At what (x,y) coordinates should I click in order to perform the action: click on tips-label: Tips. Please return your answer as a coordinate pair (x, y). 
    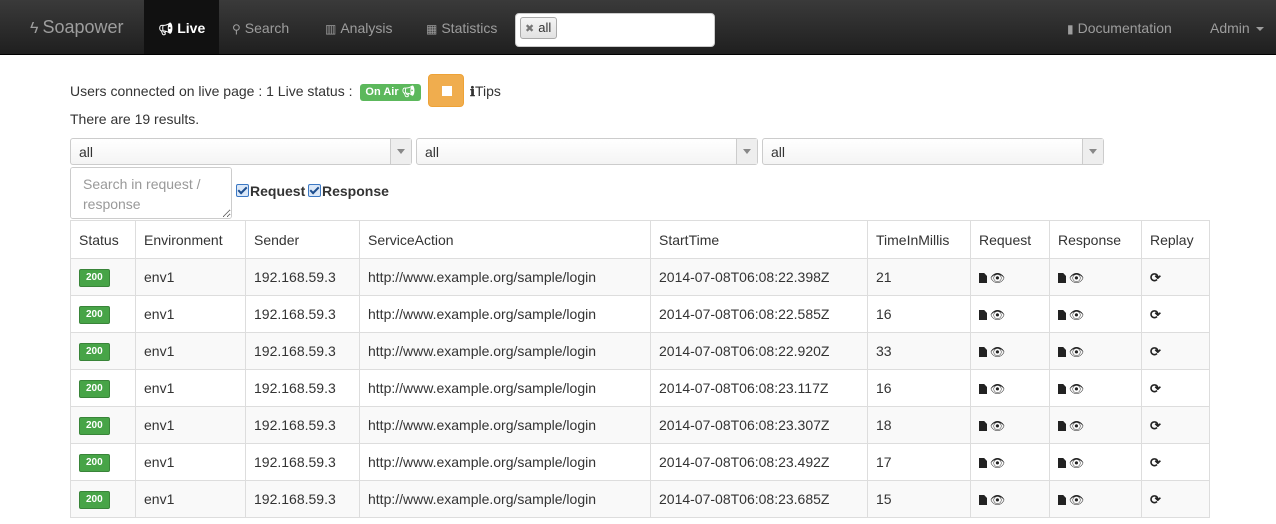
    Looking at the image, I should click on (487, 91).